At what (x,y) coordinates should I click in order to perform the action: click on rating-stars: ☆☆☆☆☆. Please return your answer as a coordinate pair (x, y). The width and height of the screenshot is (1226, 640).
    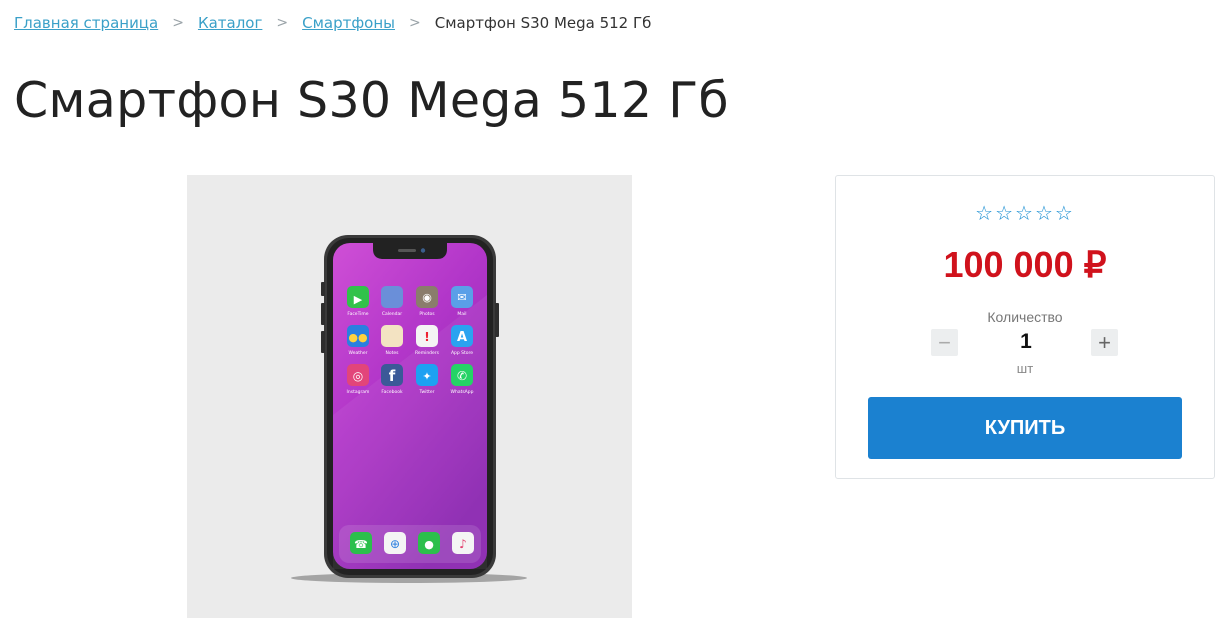
    Looking at the image, I should click on (1025, 213).